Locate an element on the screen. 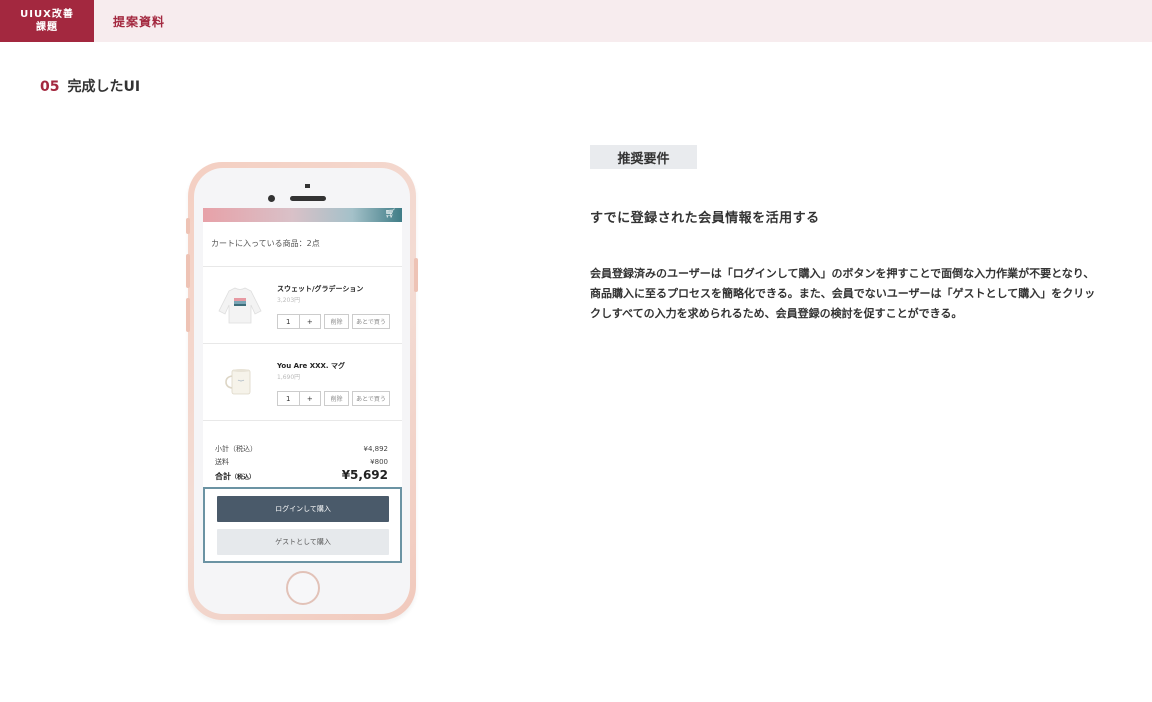 Image resolution: width=1152 pixels, height=702 pixels. section-heading: 05 完成したUI is located at coordinates (90, 86).